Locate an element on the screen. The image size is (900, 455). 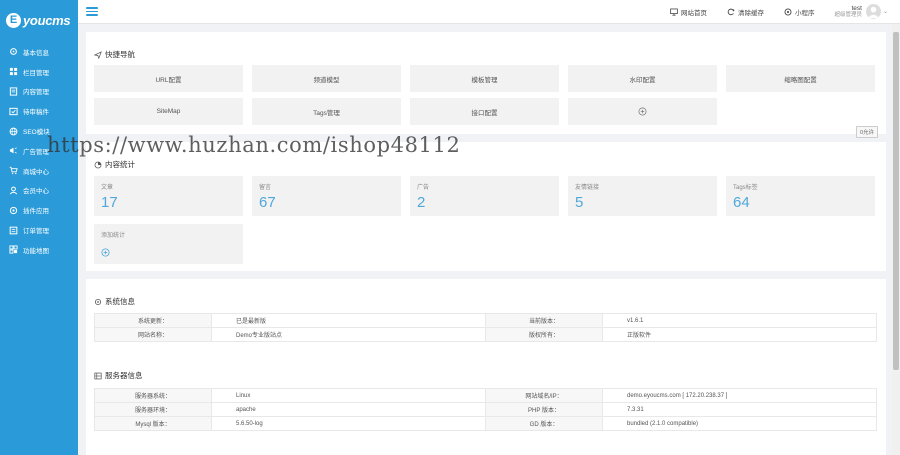
sidebar-item-ads: 广告管理 is located at coordinates (39, 151).